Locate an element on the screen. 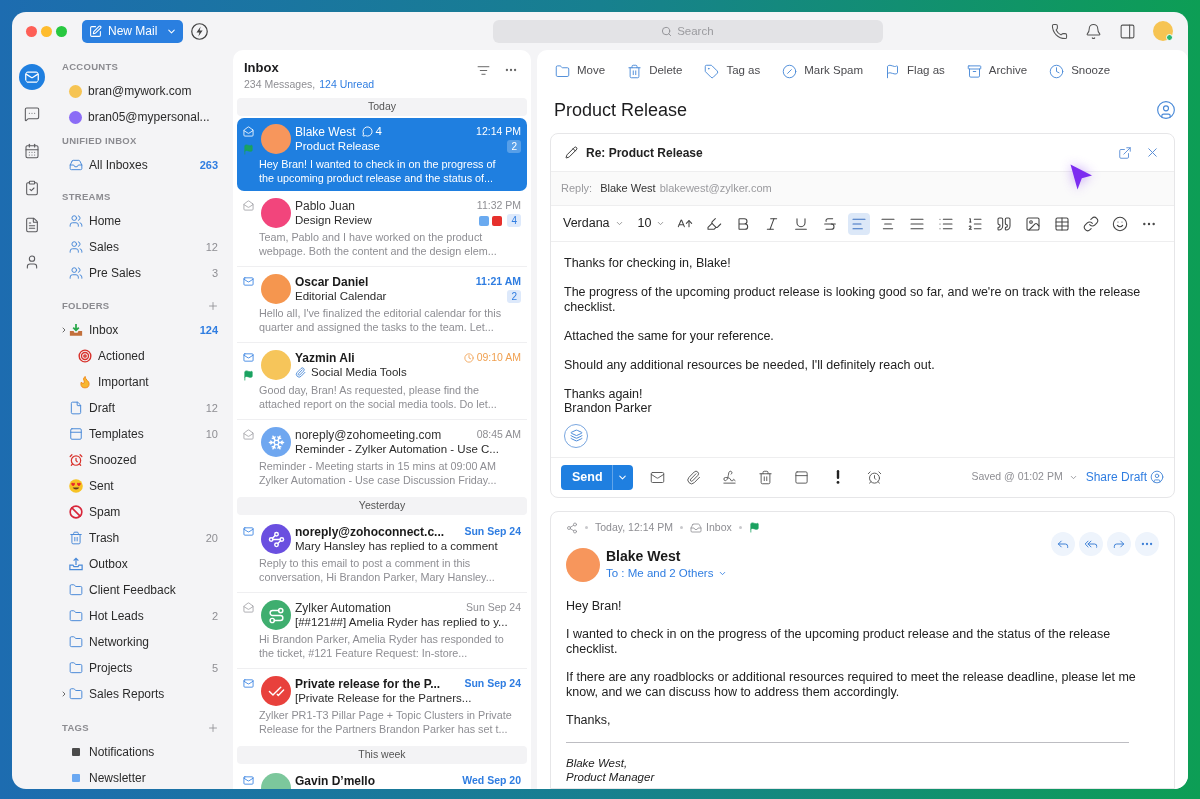 This screenshot has height=799, width=1200. recipient-email: blakewest@zylker.com is located at coordinates (715, 189).